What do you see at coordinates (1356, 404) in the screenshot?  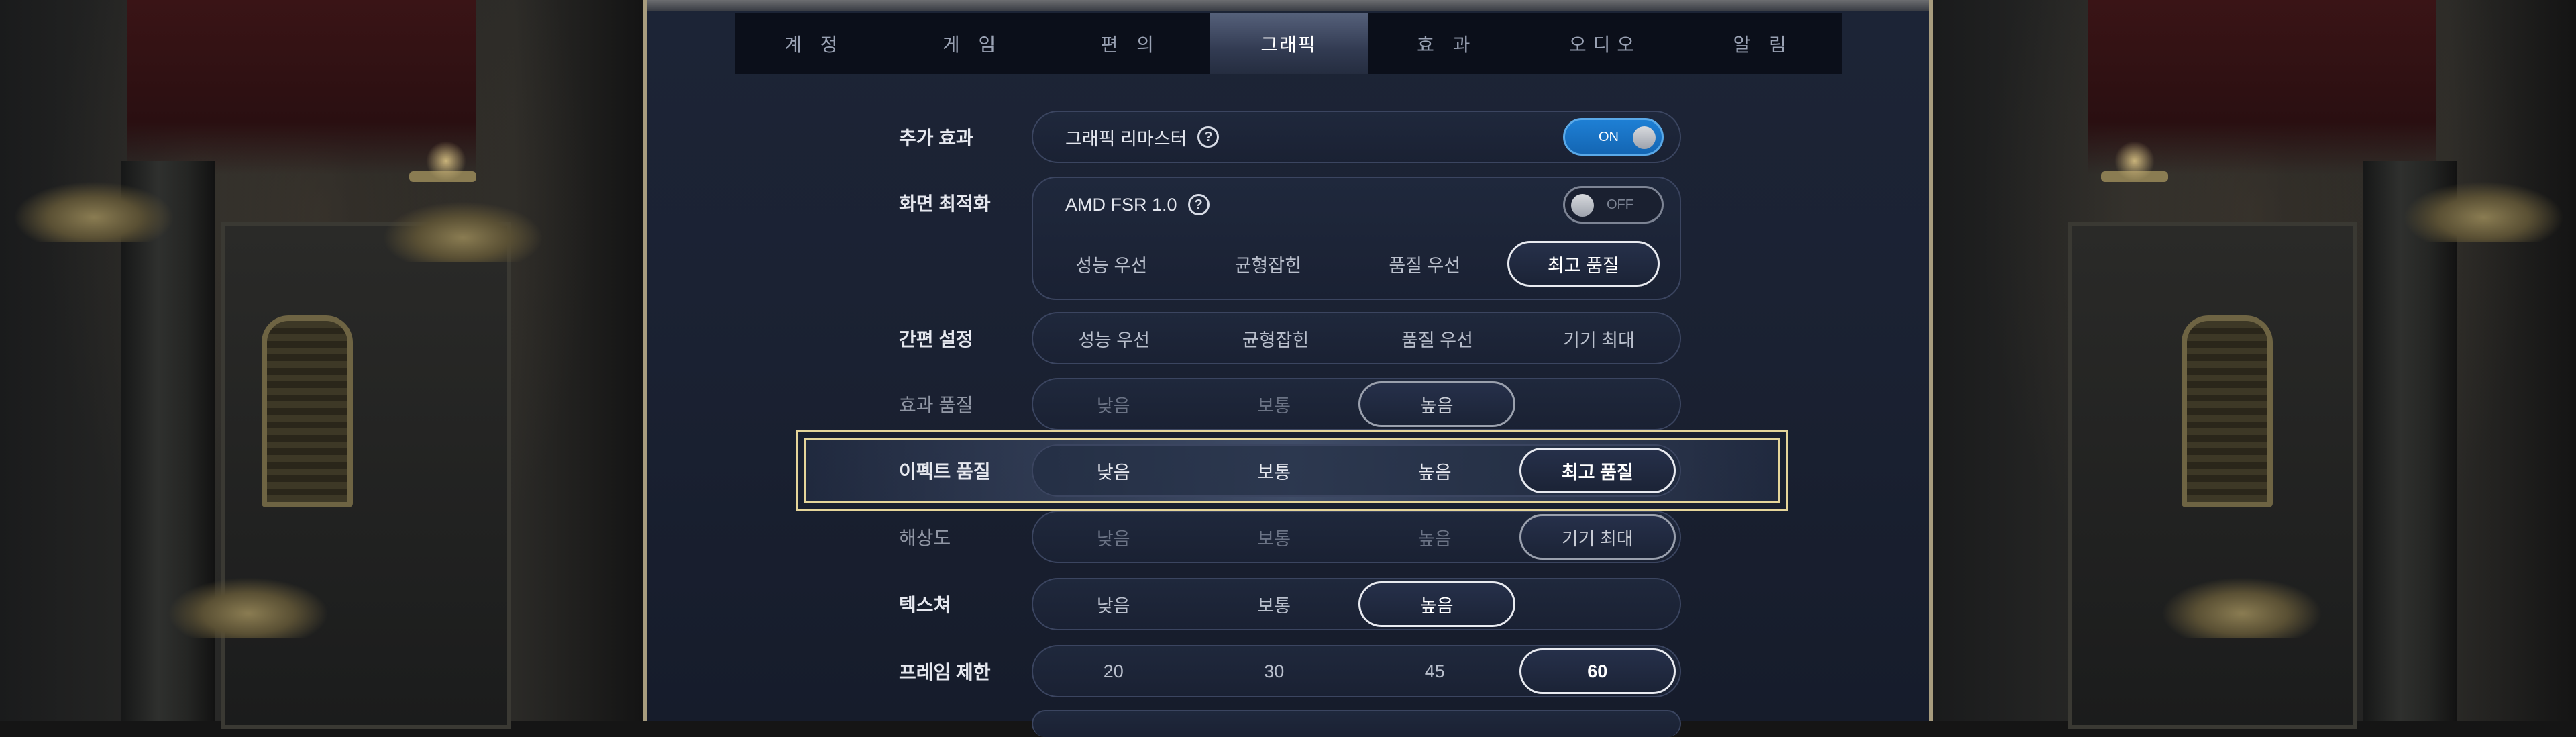 I see `effect-quality-box: 낮음 보통 높음` at bounding box center [1356, 404].